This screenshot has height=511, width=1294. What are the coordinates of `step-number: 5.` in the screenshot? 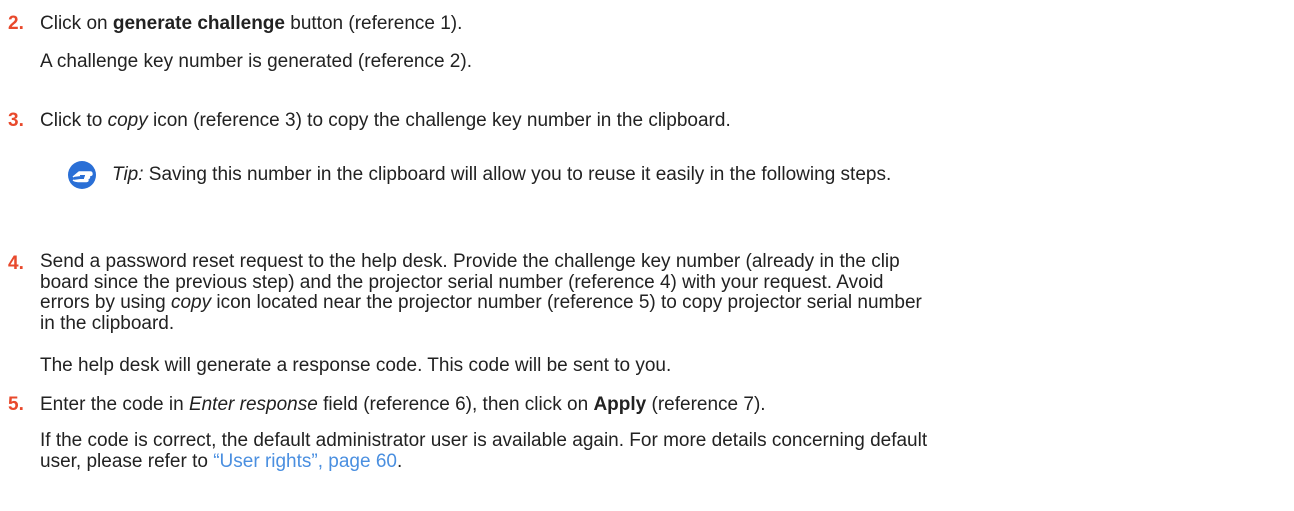 It's located at (16, 404).